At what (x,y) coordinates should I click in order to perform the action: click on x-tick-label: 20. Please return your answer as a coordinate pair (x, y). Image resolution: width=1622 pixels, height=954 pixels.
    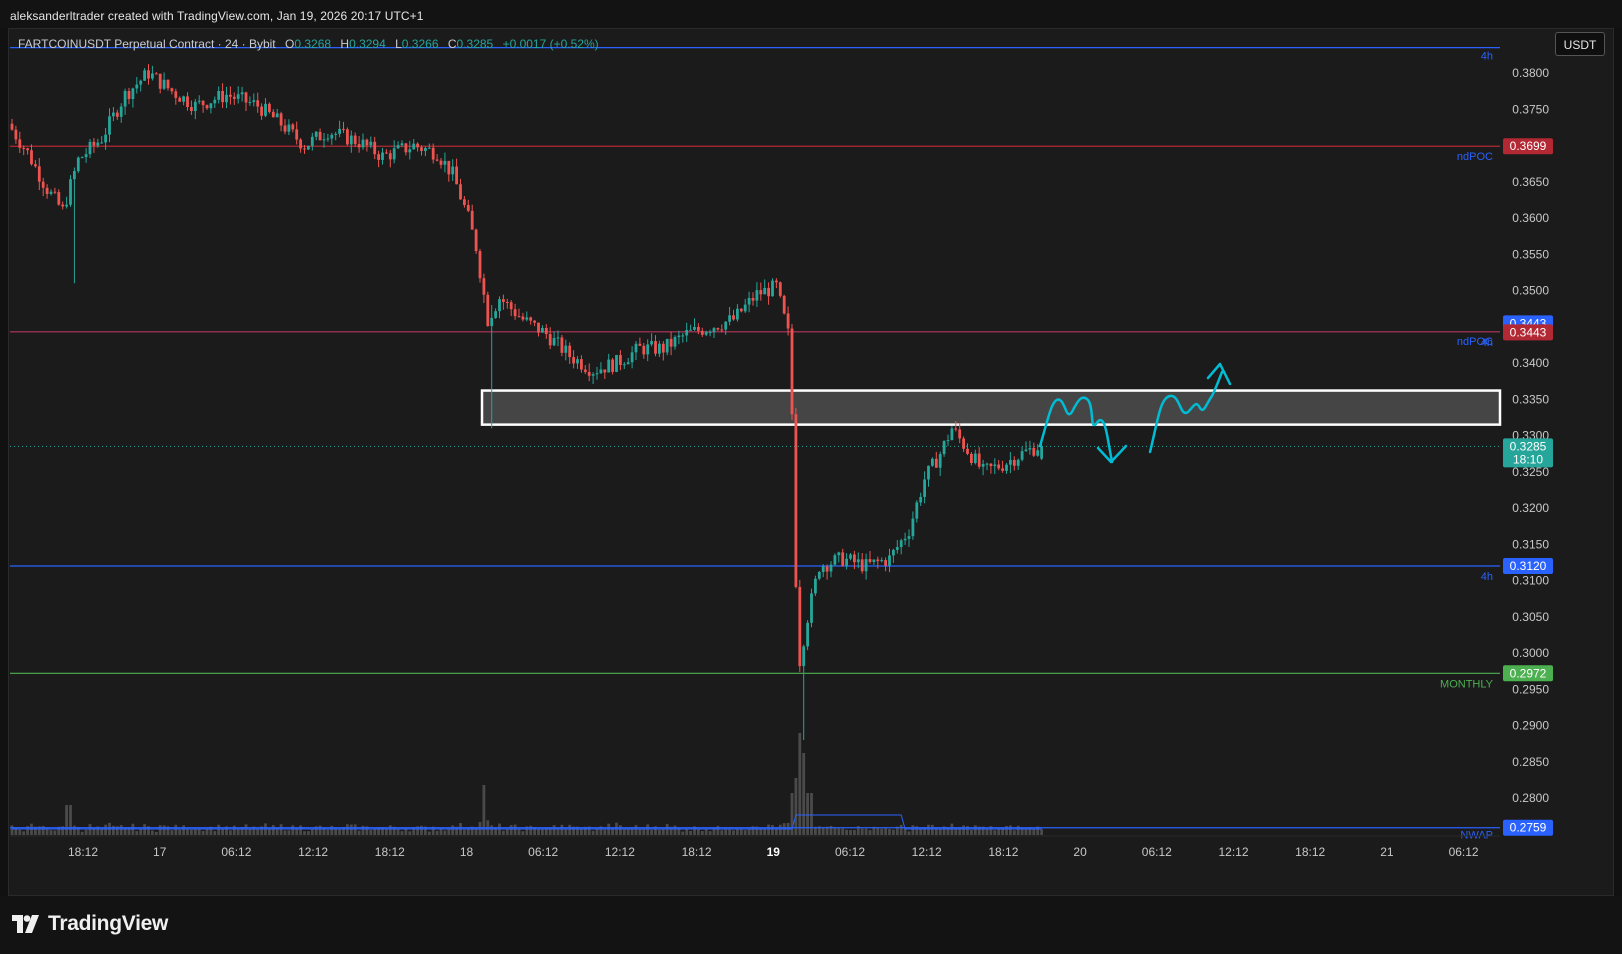
    Looking at the image, I should click on (1080, 852).